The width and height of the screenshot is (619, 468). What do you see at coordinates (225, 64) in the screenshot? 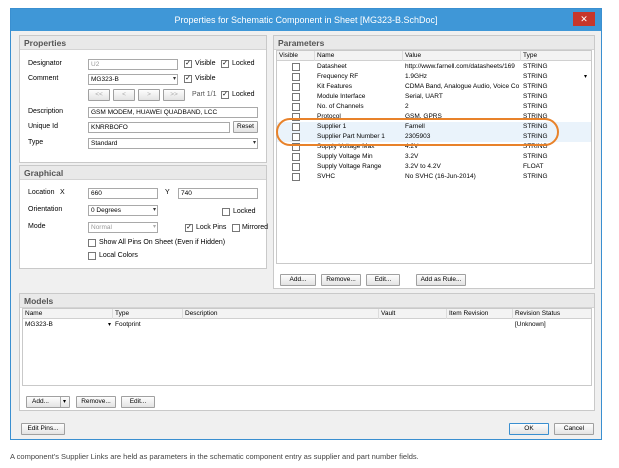
I see `designator-locked-checkbox: ✓` at bounding box center [225, 64].